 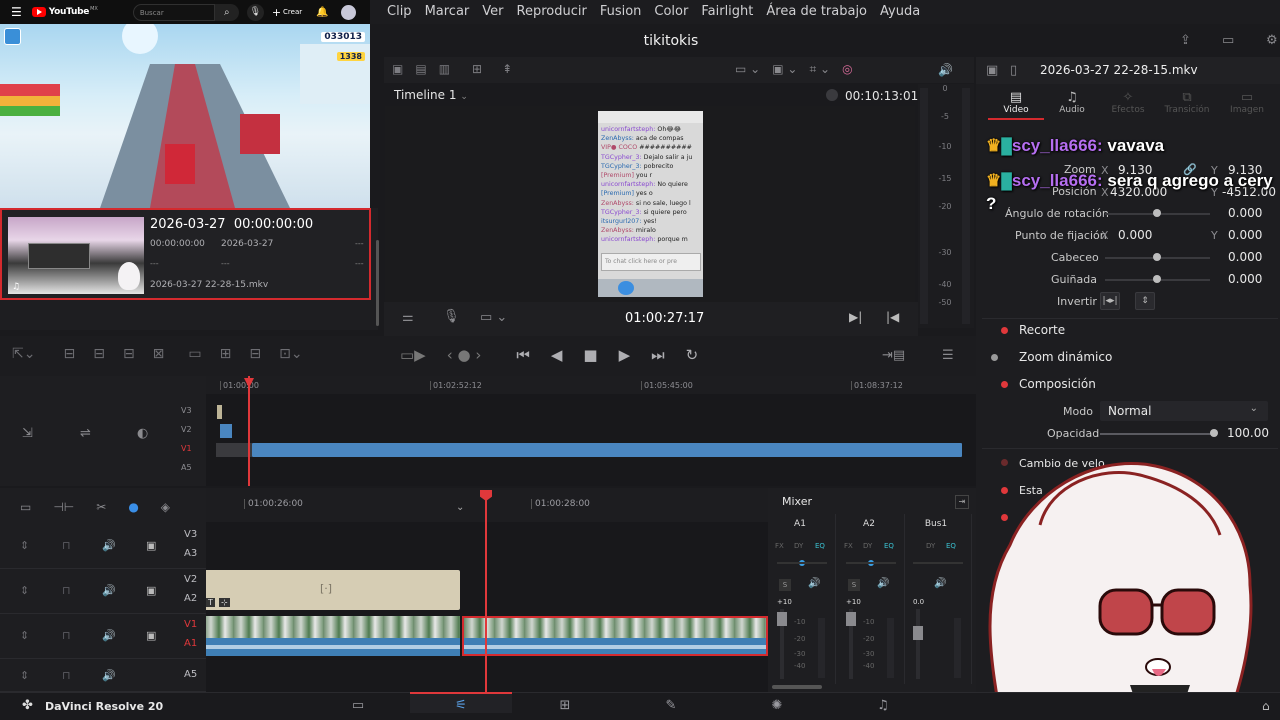 What do you see at coordinates (1157, 434) in the screenshot?
I see `opacity-slider` at bounding box center [1157, 434].